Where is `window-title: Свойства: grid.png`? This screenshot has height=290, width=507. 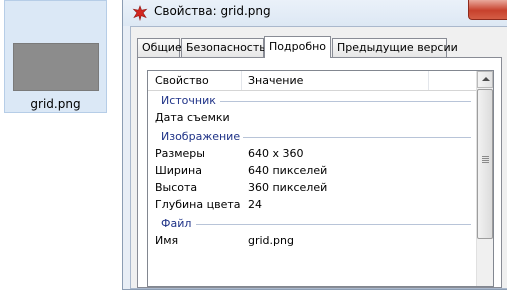
window-title: Свойства: grid.png is located at coordinates (212, 11).